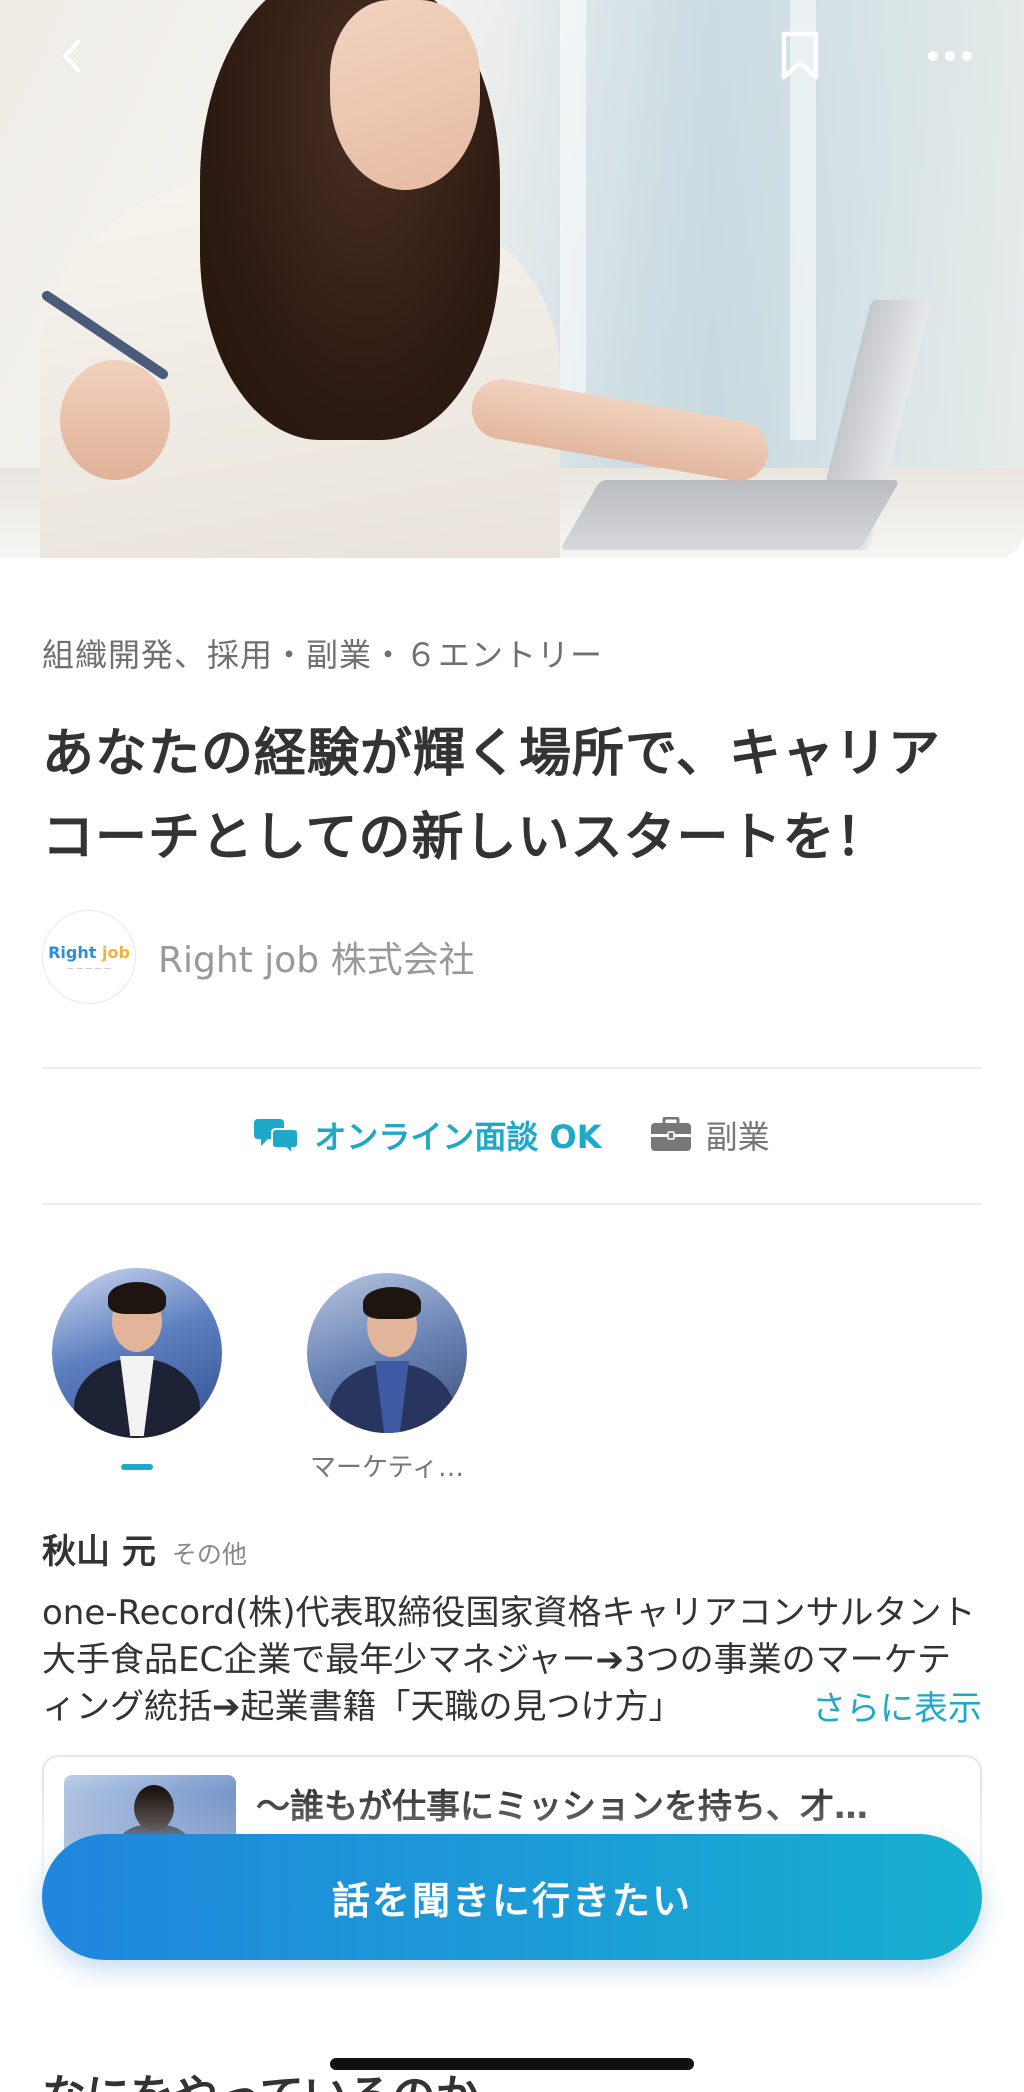 This screenshot has width=1024, height=2092. Describe the element at coordinates (737, 1137) in the screenshot. I see `tag-side-job-label: 副業` at that location.